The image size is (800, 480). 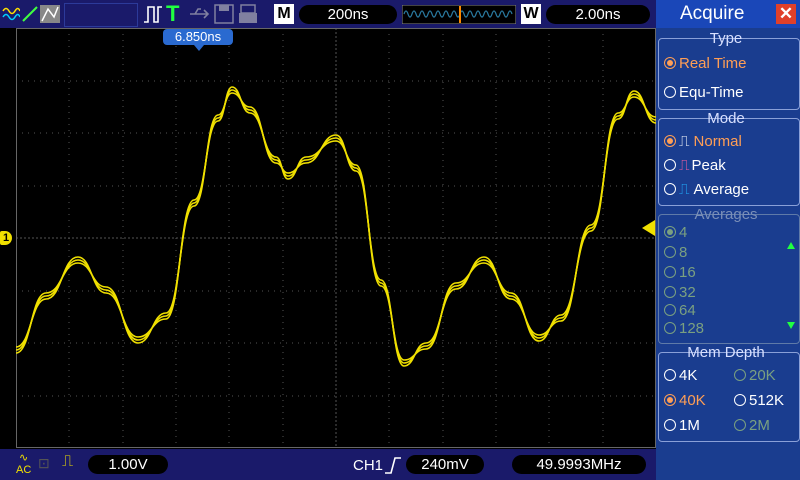 What do you see at coordinates (726, 352) in the screenshot?
I see `mem-depth-header: Mem Depth` at bounding box center [726, 352].